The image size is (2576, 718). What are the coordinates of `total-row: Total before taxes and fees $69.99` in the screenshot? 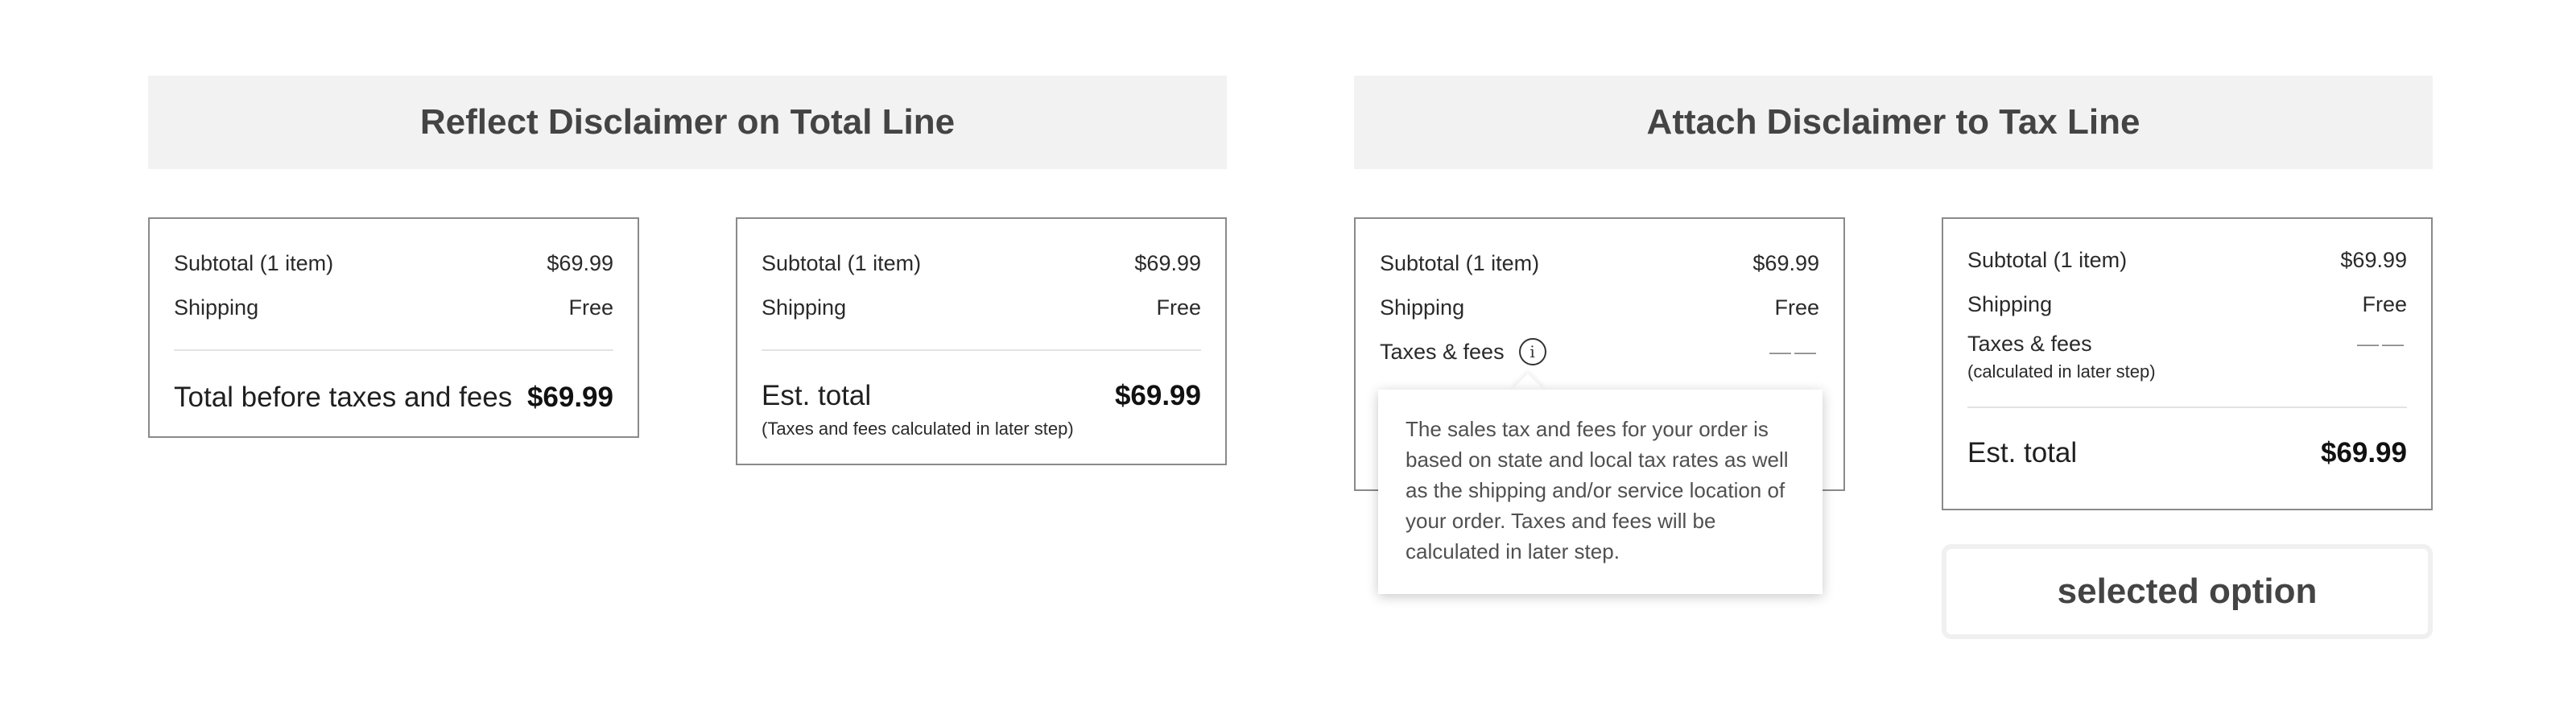 It's located at (393, 398).